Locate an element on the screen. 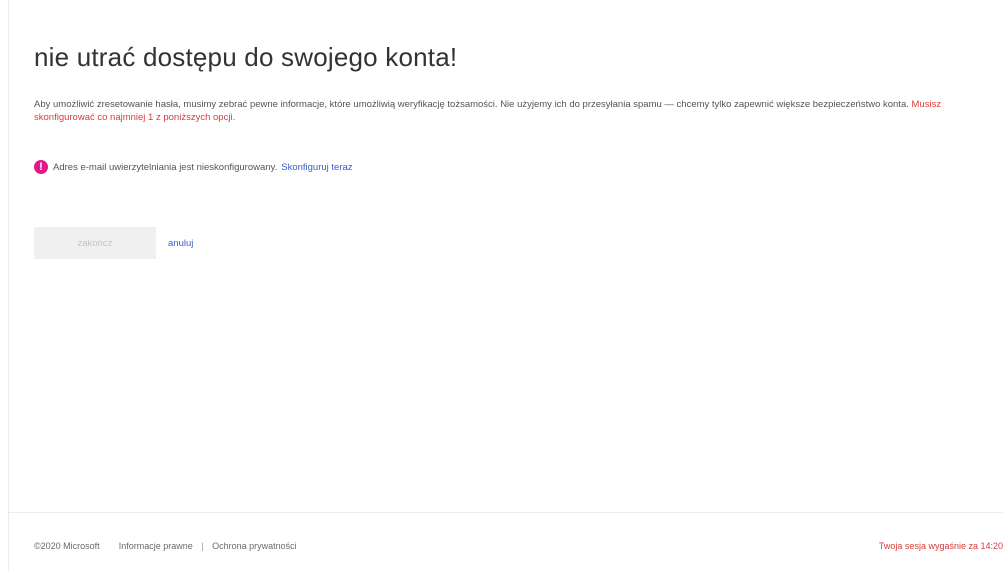 Image resolution: width=1003 pixels, height=571 pixels. action-bar: zakończ anuluj is located at coordinates (113, 243).